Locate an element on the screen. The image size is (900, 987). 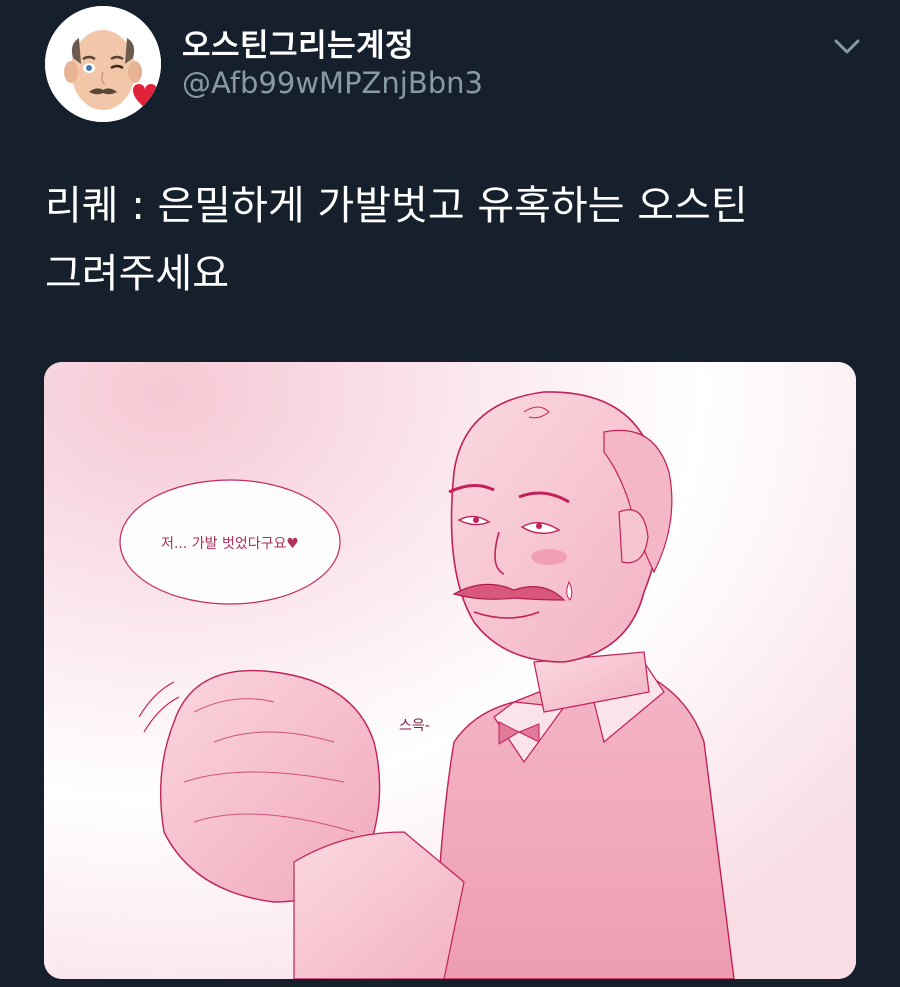
memoji-avatar-icon is located at coordinates (103, 64).